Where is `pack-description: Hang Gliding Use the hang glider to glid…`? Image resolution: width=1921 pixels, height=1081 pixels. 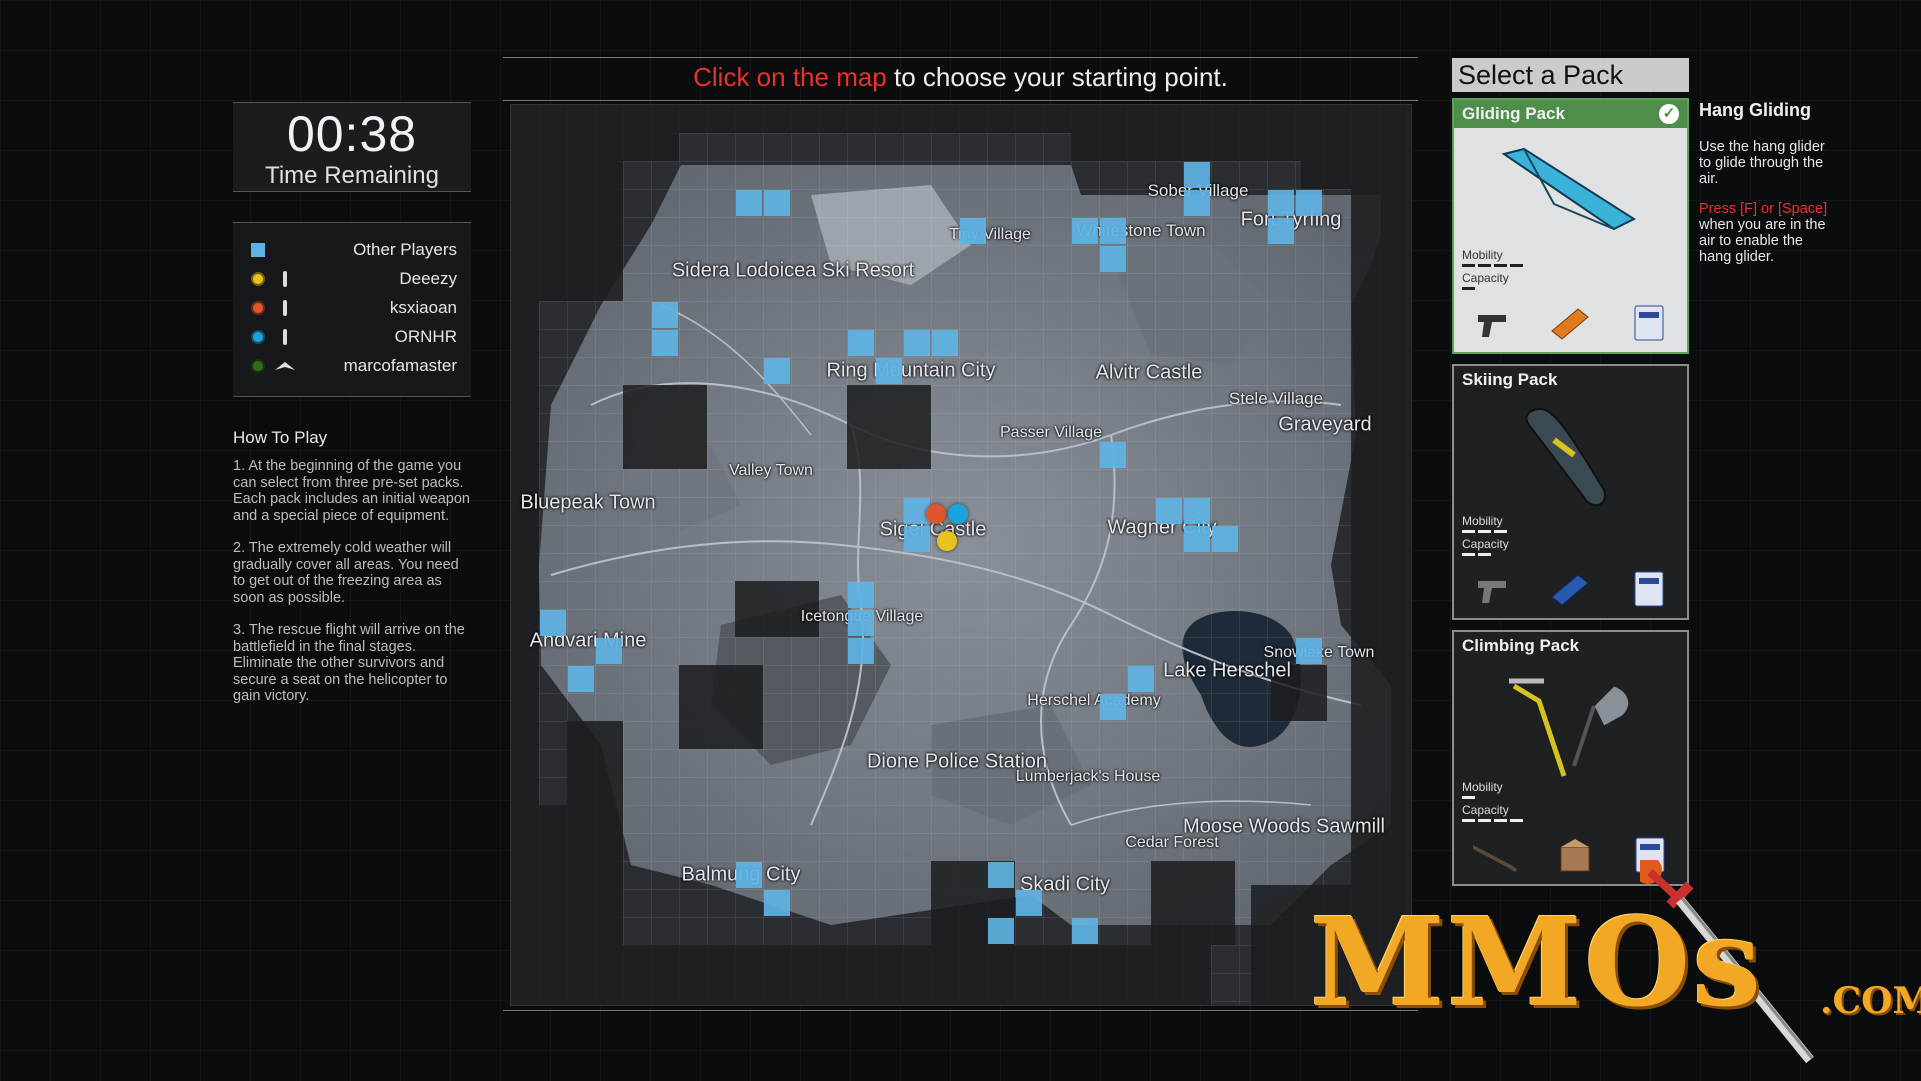 pack-description: Hang Gliding Use the hang glider to glid… is located at coordinates (1769, 189).